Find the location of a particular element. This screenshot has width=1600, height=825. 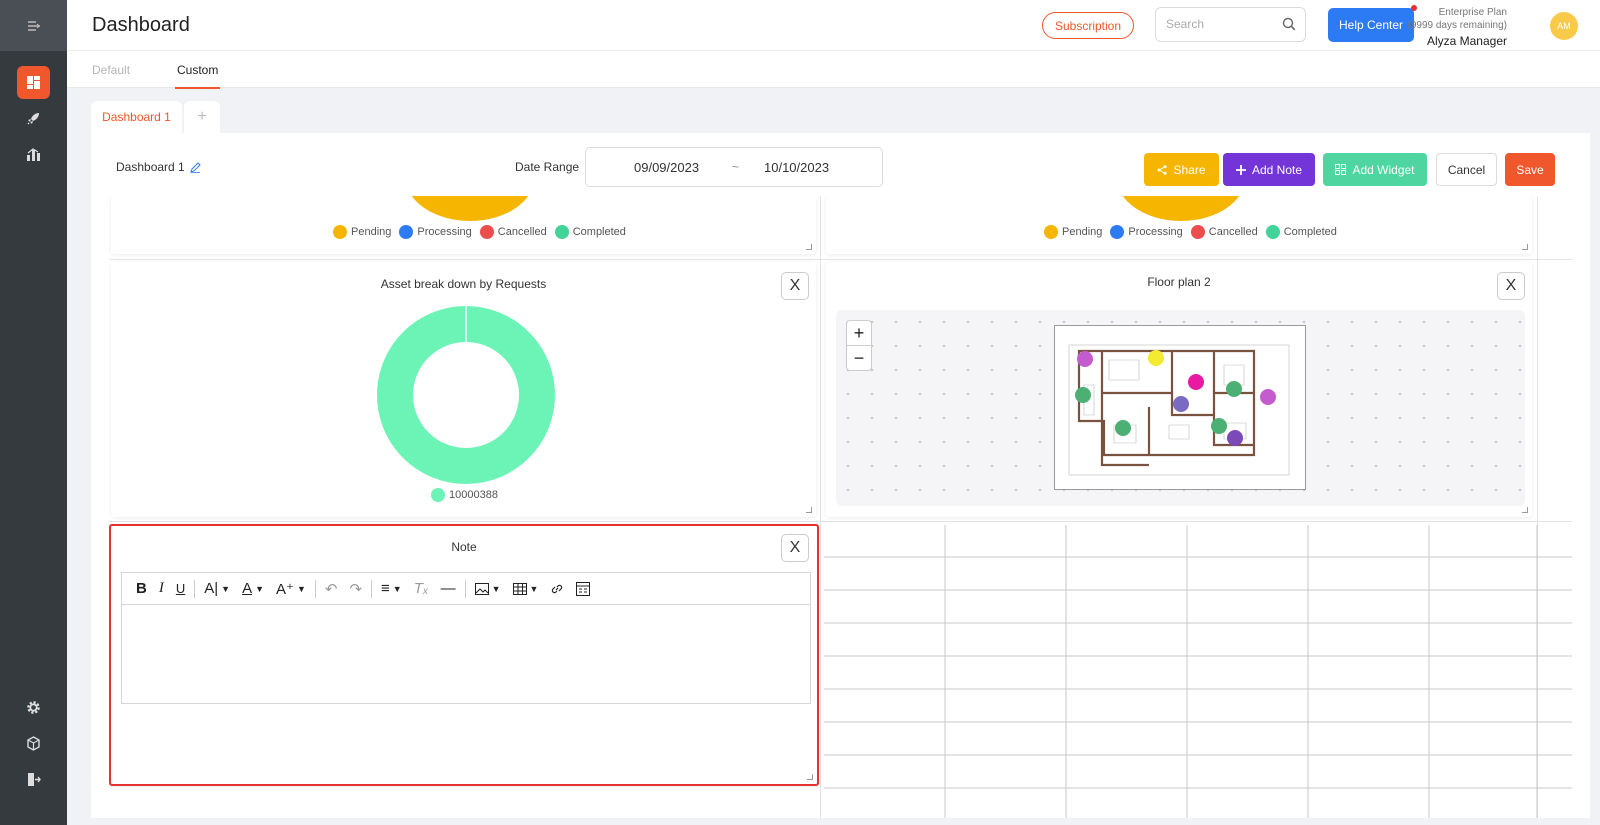

source-code-button is located at coordinates (583, 588).